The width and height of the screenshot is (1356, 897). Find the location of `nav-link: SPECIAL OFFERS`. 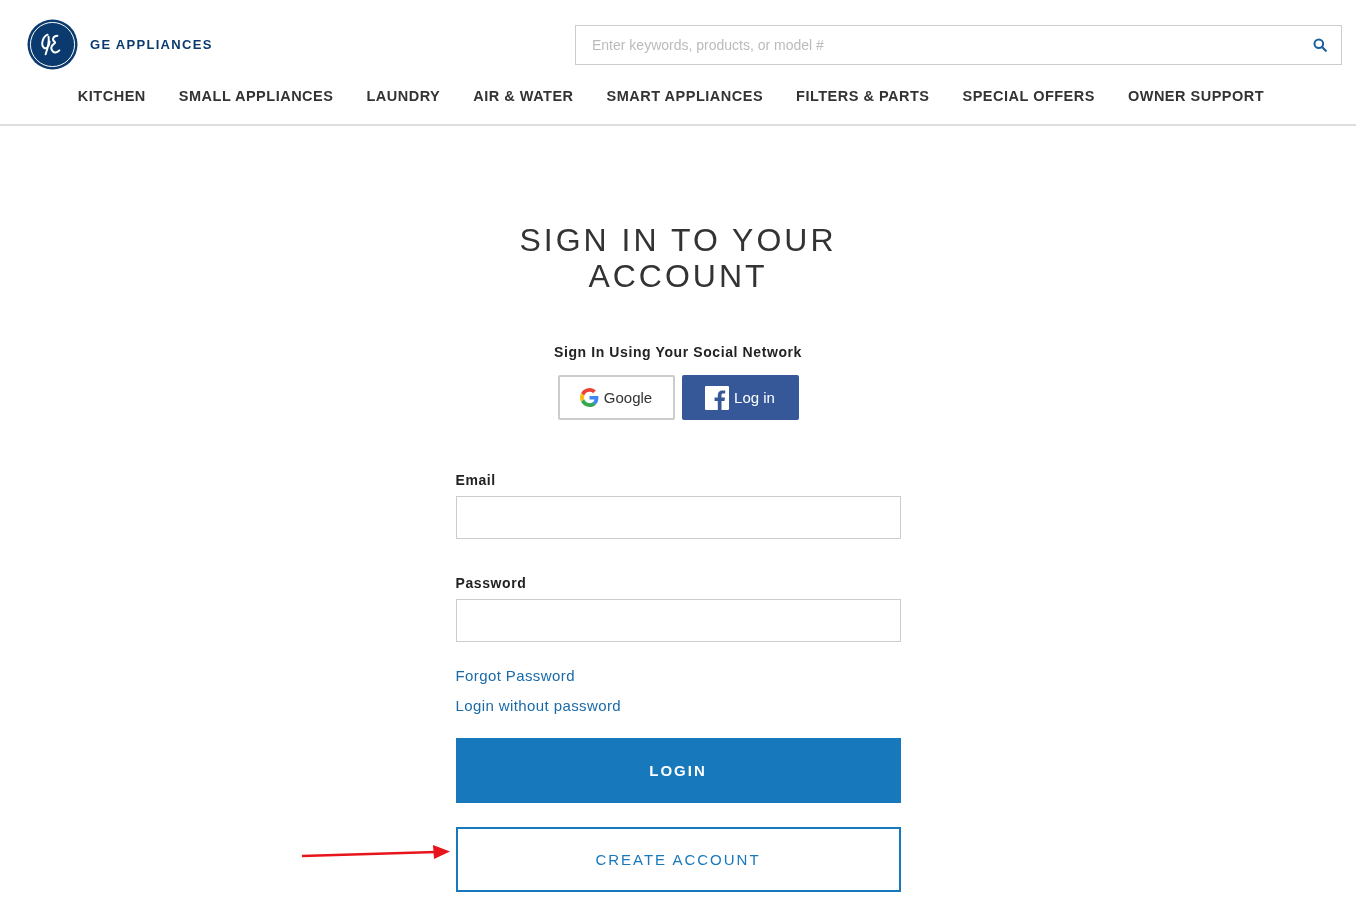

nav-link: SPECIAL OFFERS is located at coordinates (1028, 96).